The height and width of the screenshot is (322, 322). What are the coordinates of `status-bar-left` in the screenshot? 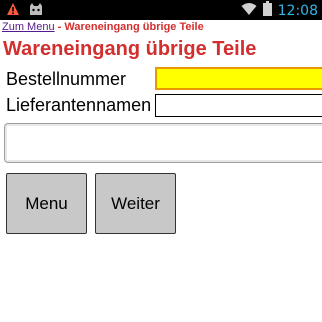 It's located at (25, 11).